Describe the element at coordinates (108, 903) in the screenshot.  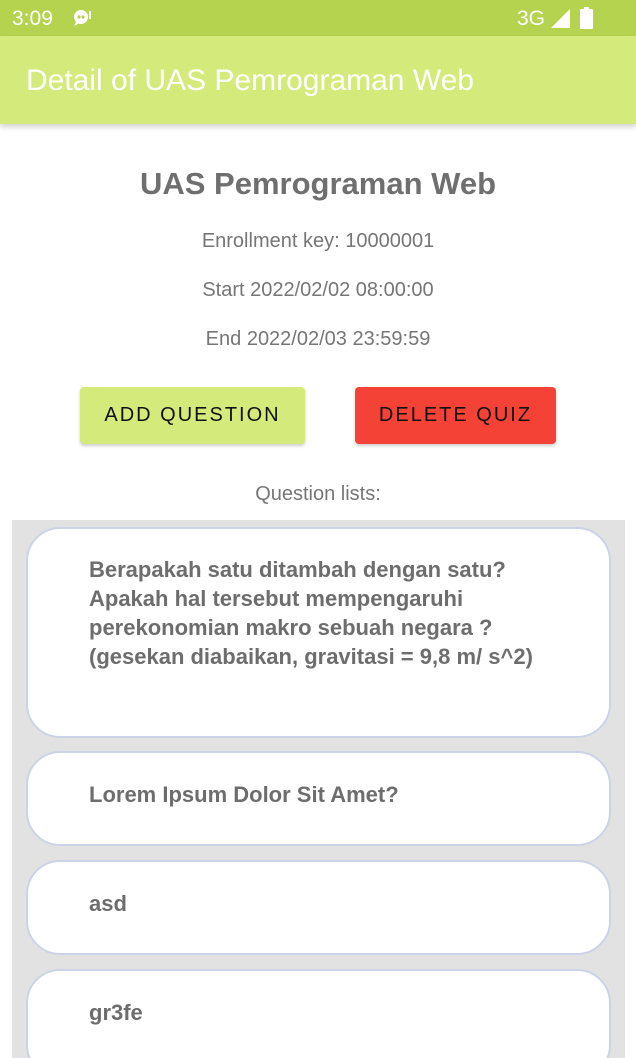
I see `question-text: asd` at that location.